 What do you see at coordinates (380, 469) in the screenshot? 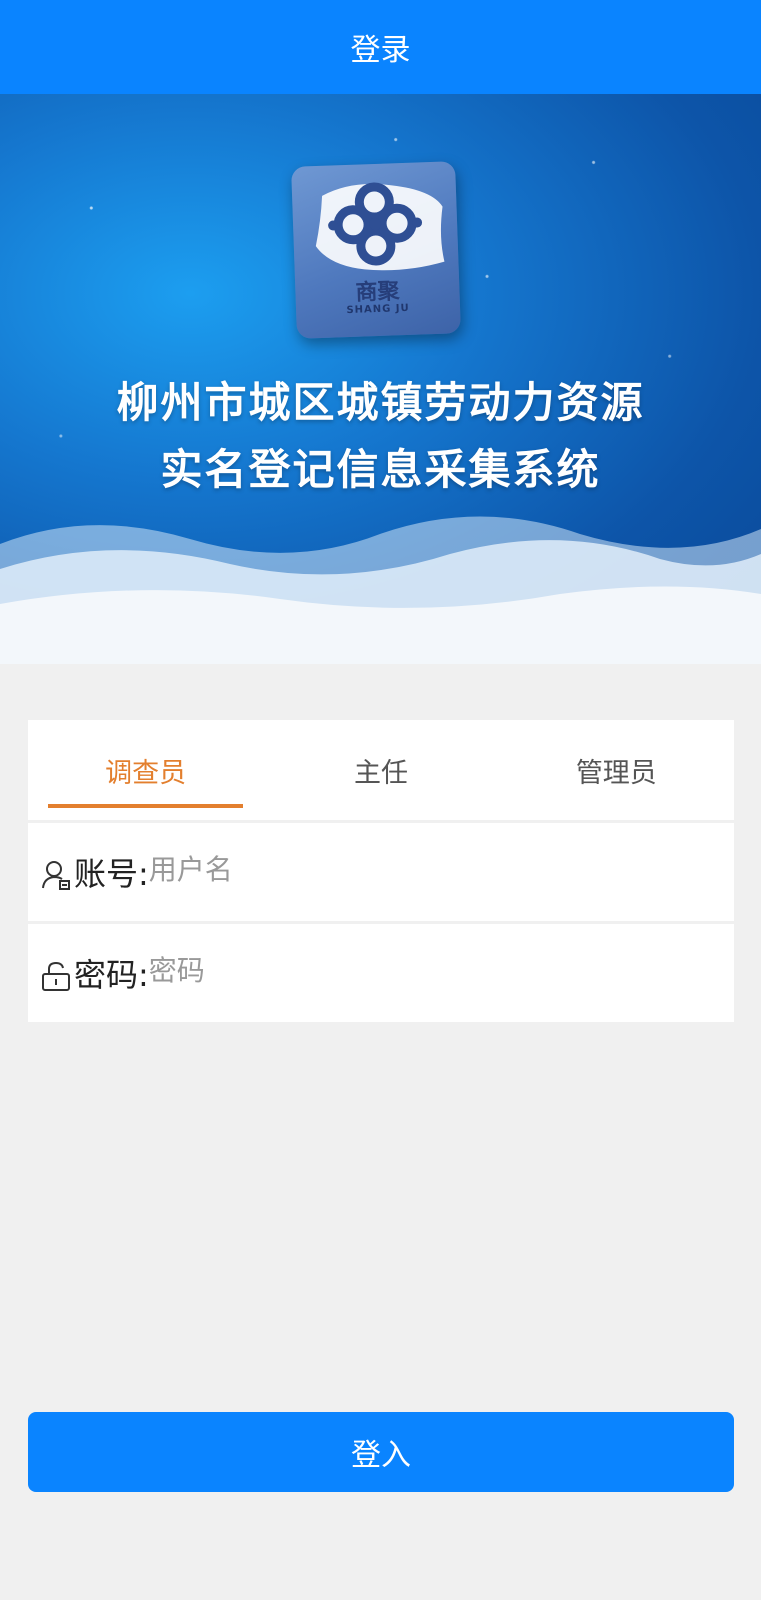
I see `system-title-line2: 实名登记信息采集系统` at bounding box center [380, 469].